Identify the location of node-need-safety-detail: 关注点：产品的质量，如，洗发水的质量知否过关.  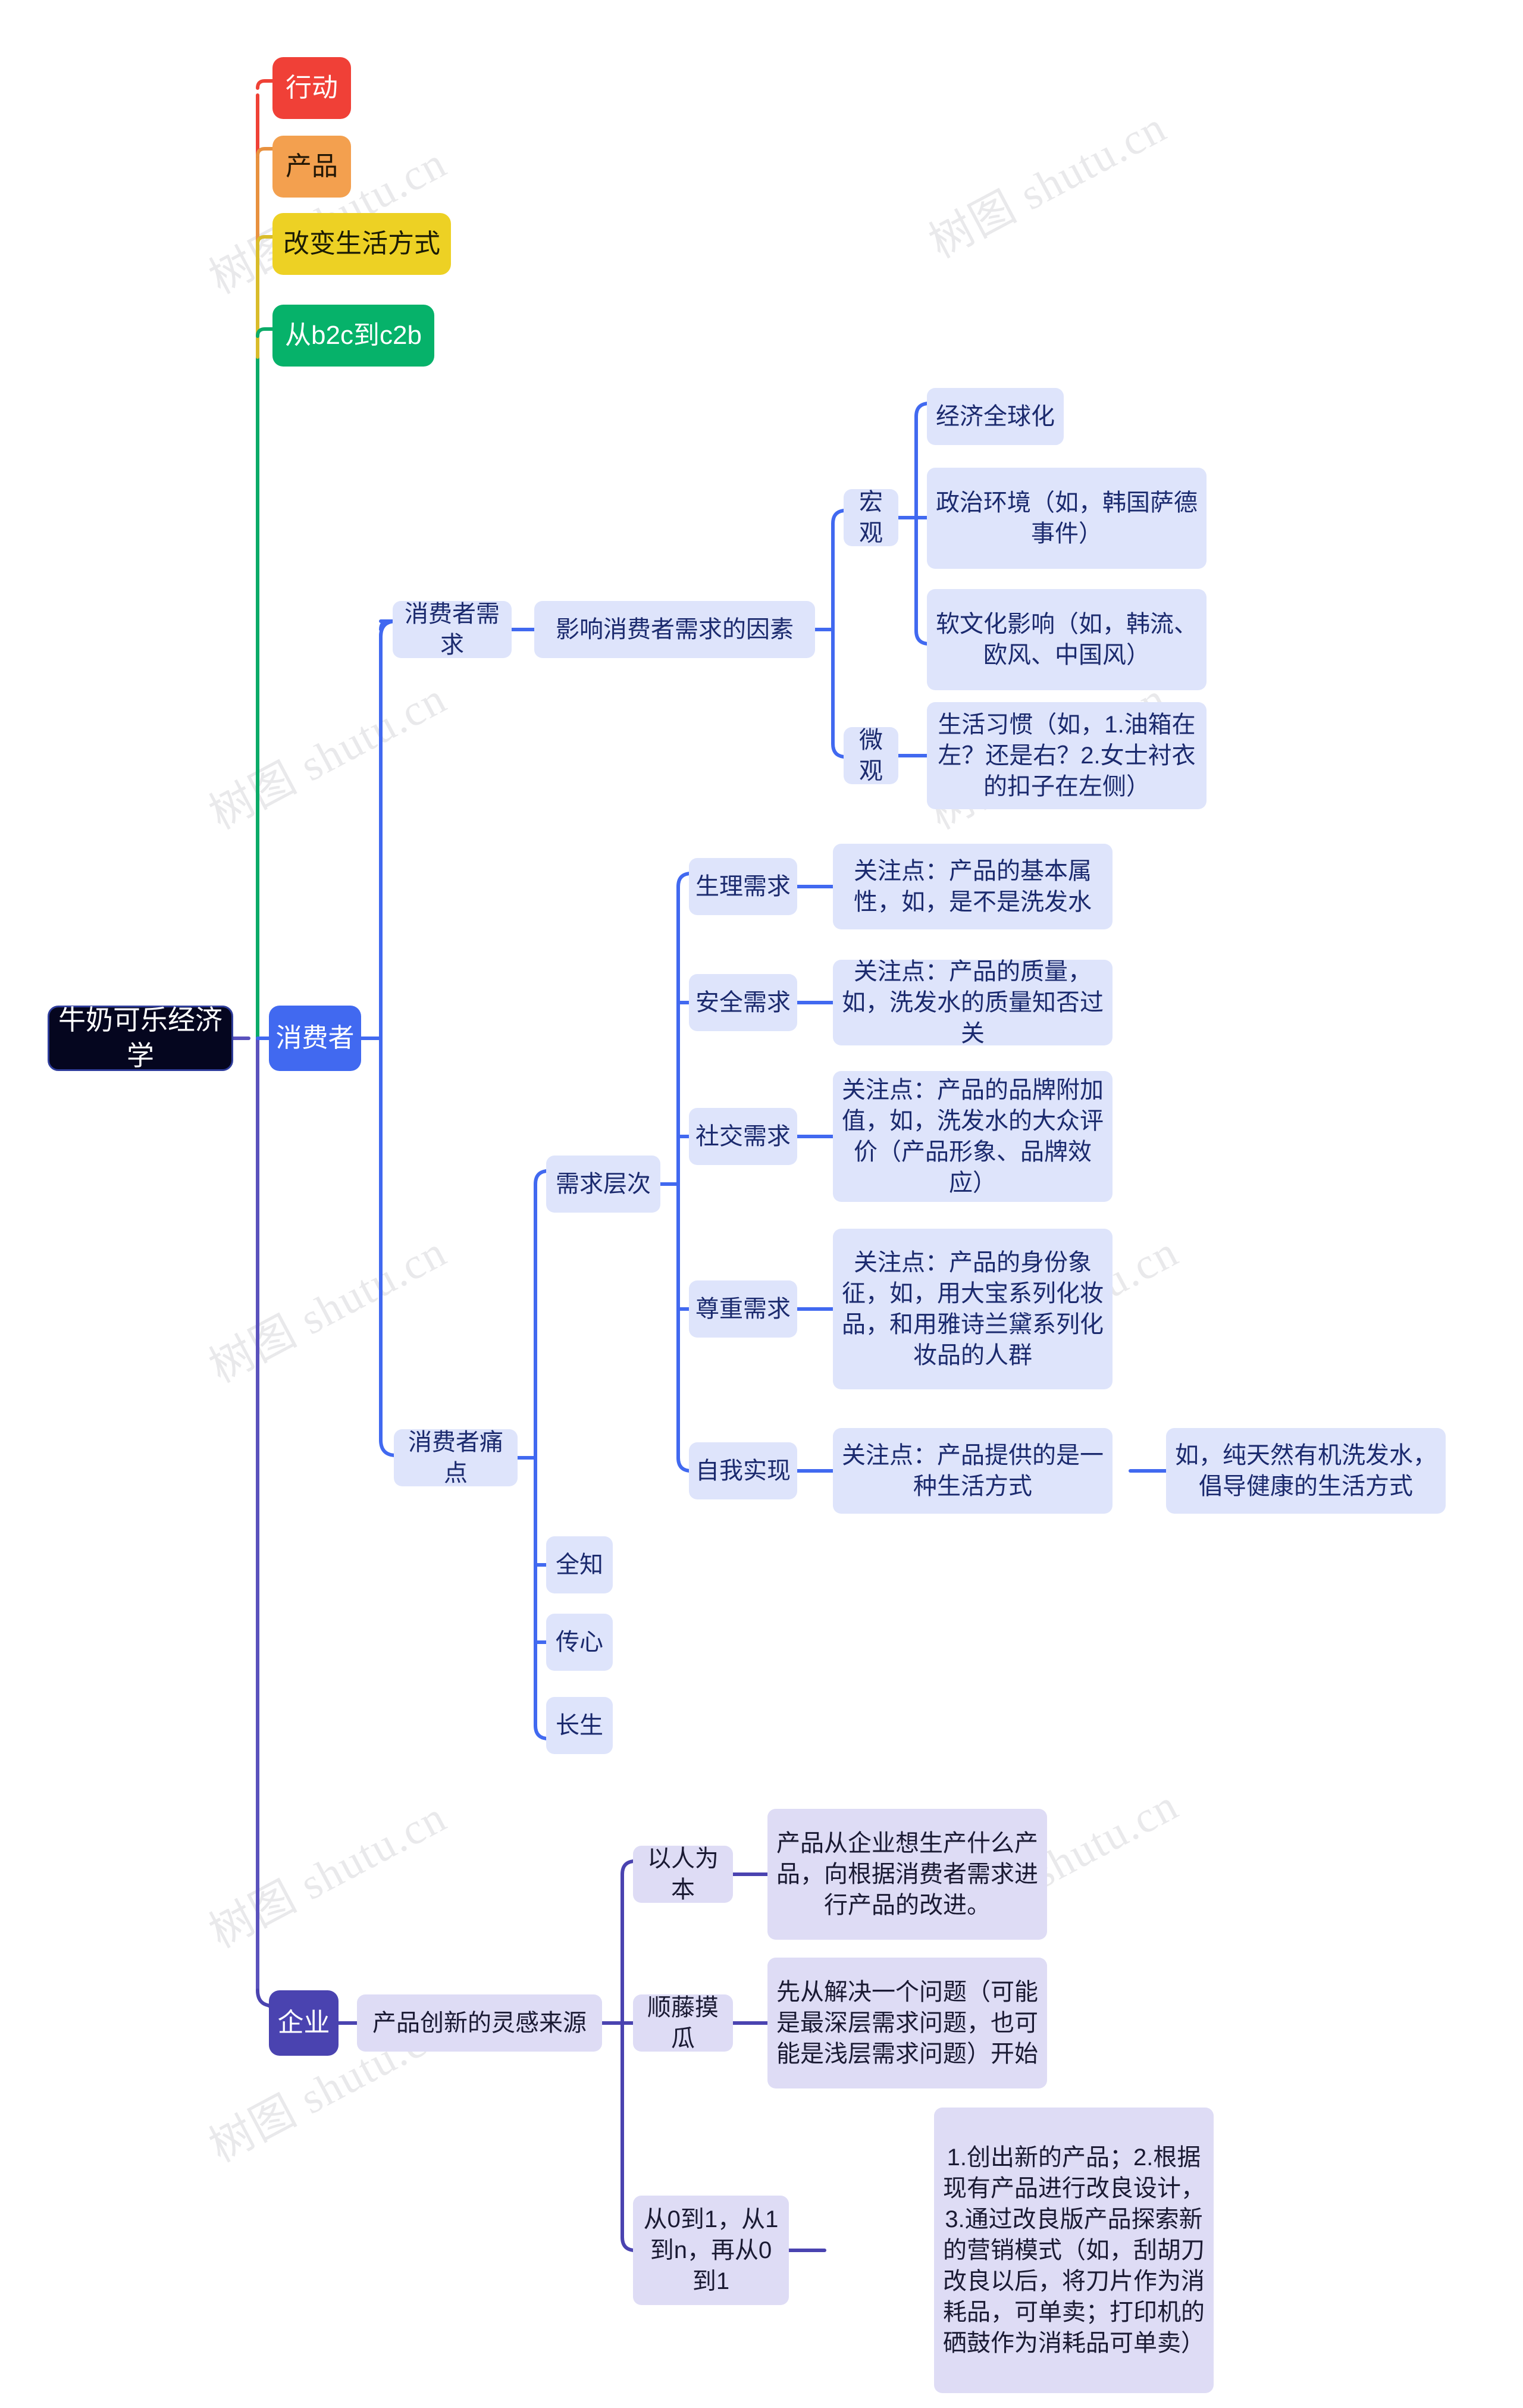
(973, 1003).